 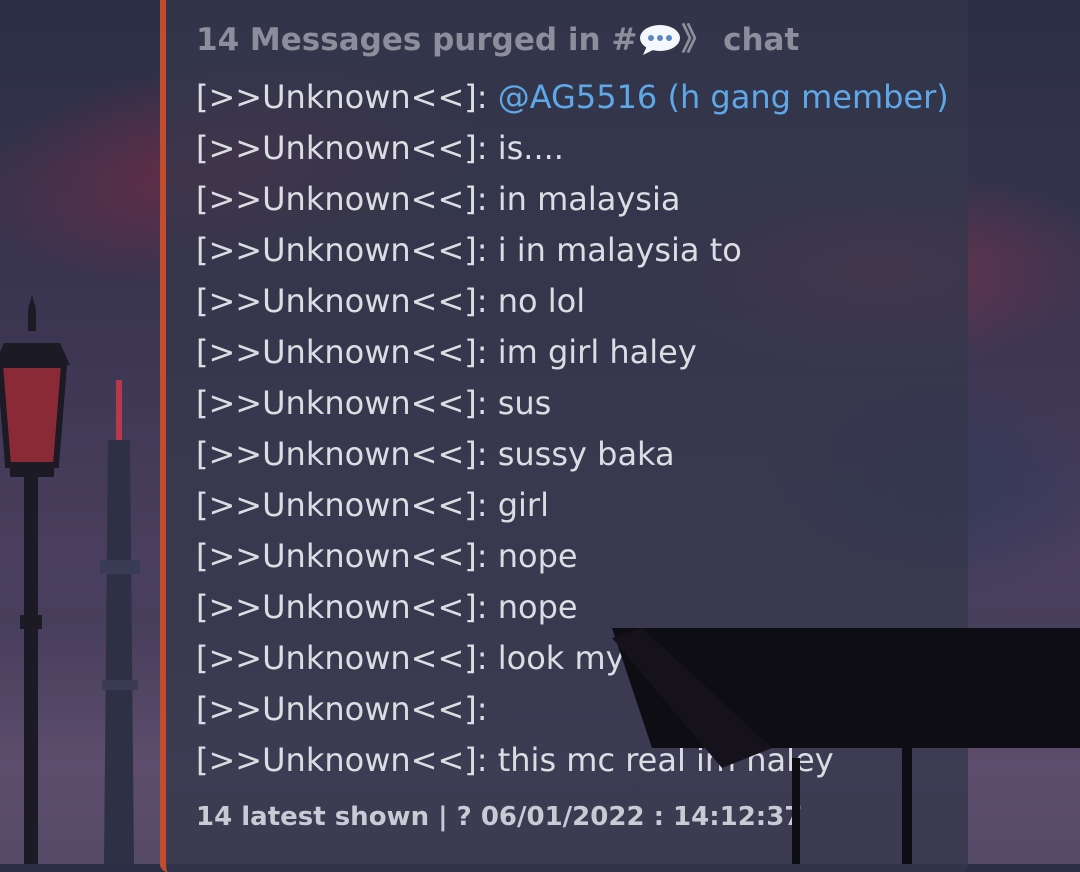 What do you see at coordinates (723, 97) in the screenshot?
I see `user-mention: @AG5516 (h gang member)` at bounding box center [723, 97].